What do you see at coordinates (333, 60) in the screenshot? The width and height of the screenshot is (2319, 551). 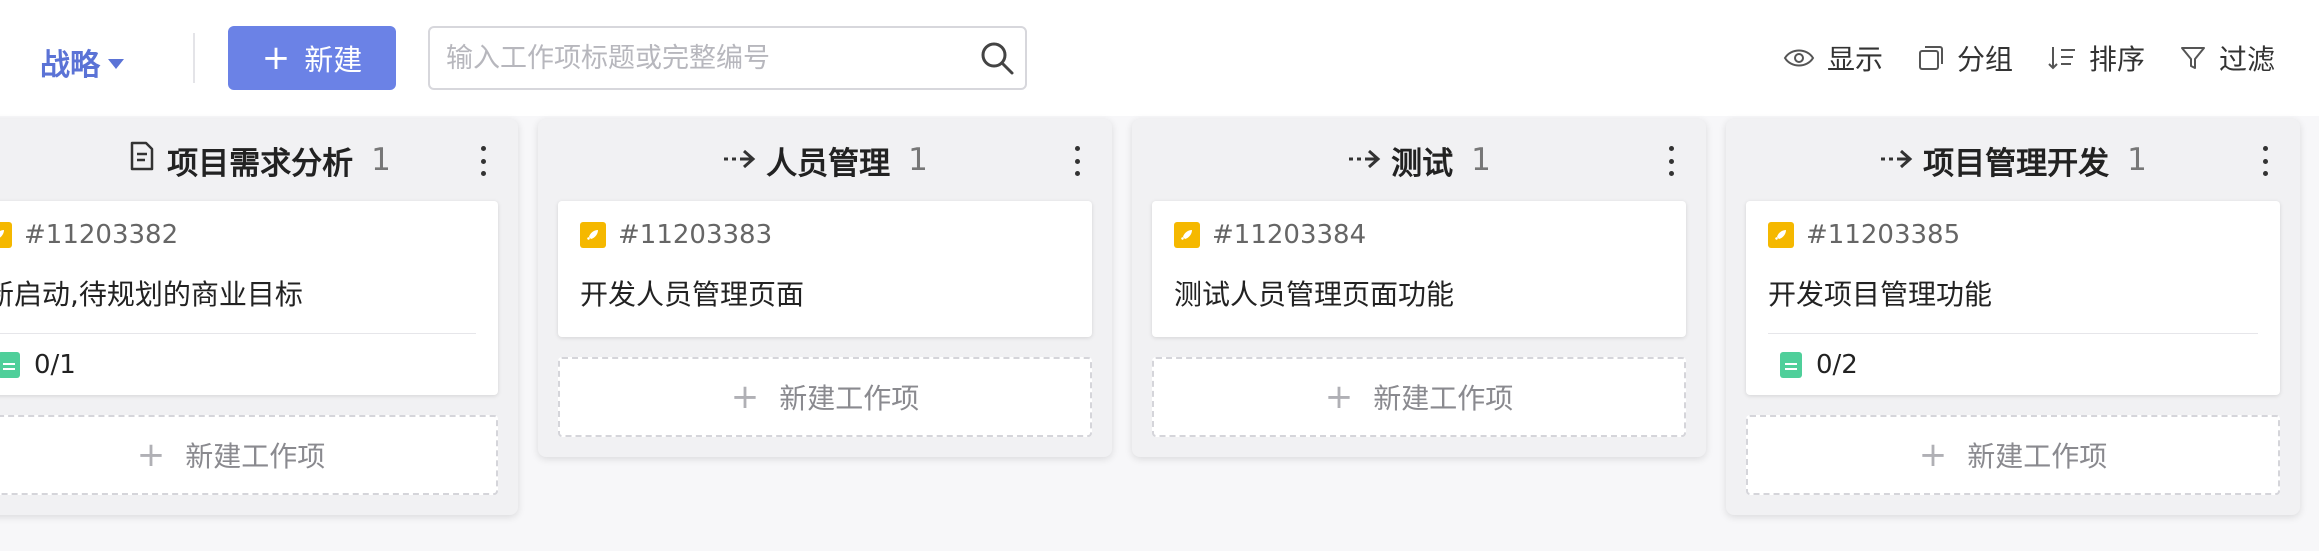 I see `new-button-label: 新建` at bounding box center [333, 60].